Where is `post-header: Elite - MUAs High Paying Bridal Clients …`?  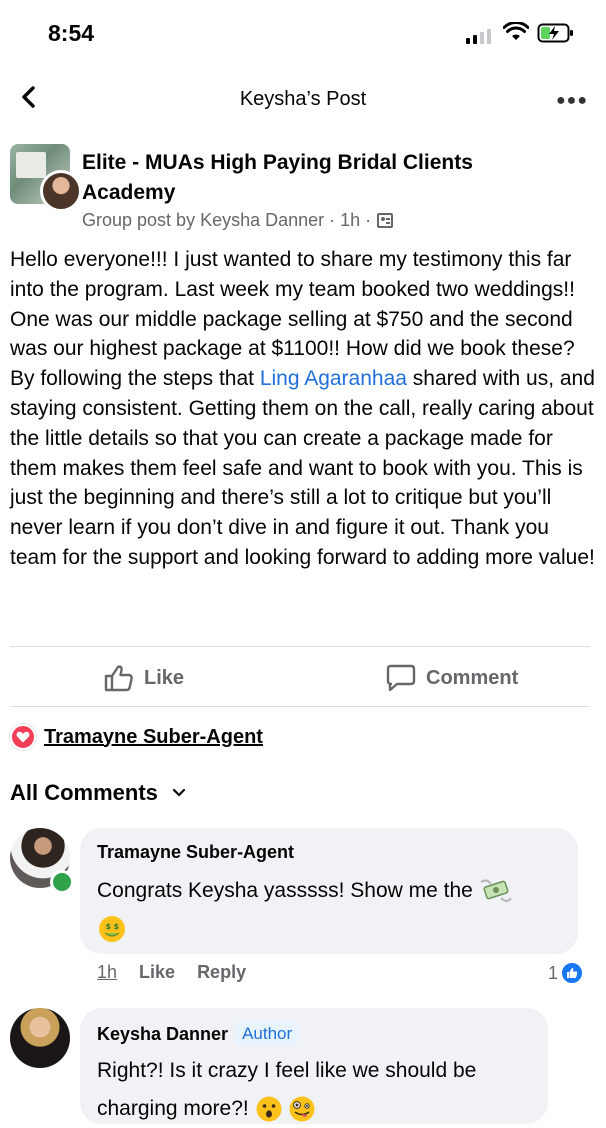
post-header: Elite - MUAs High Paying Bridal Clients … is located at coordinates (303, 188).